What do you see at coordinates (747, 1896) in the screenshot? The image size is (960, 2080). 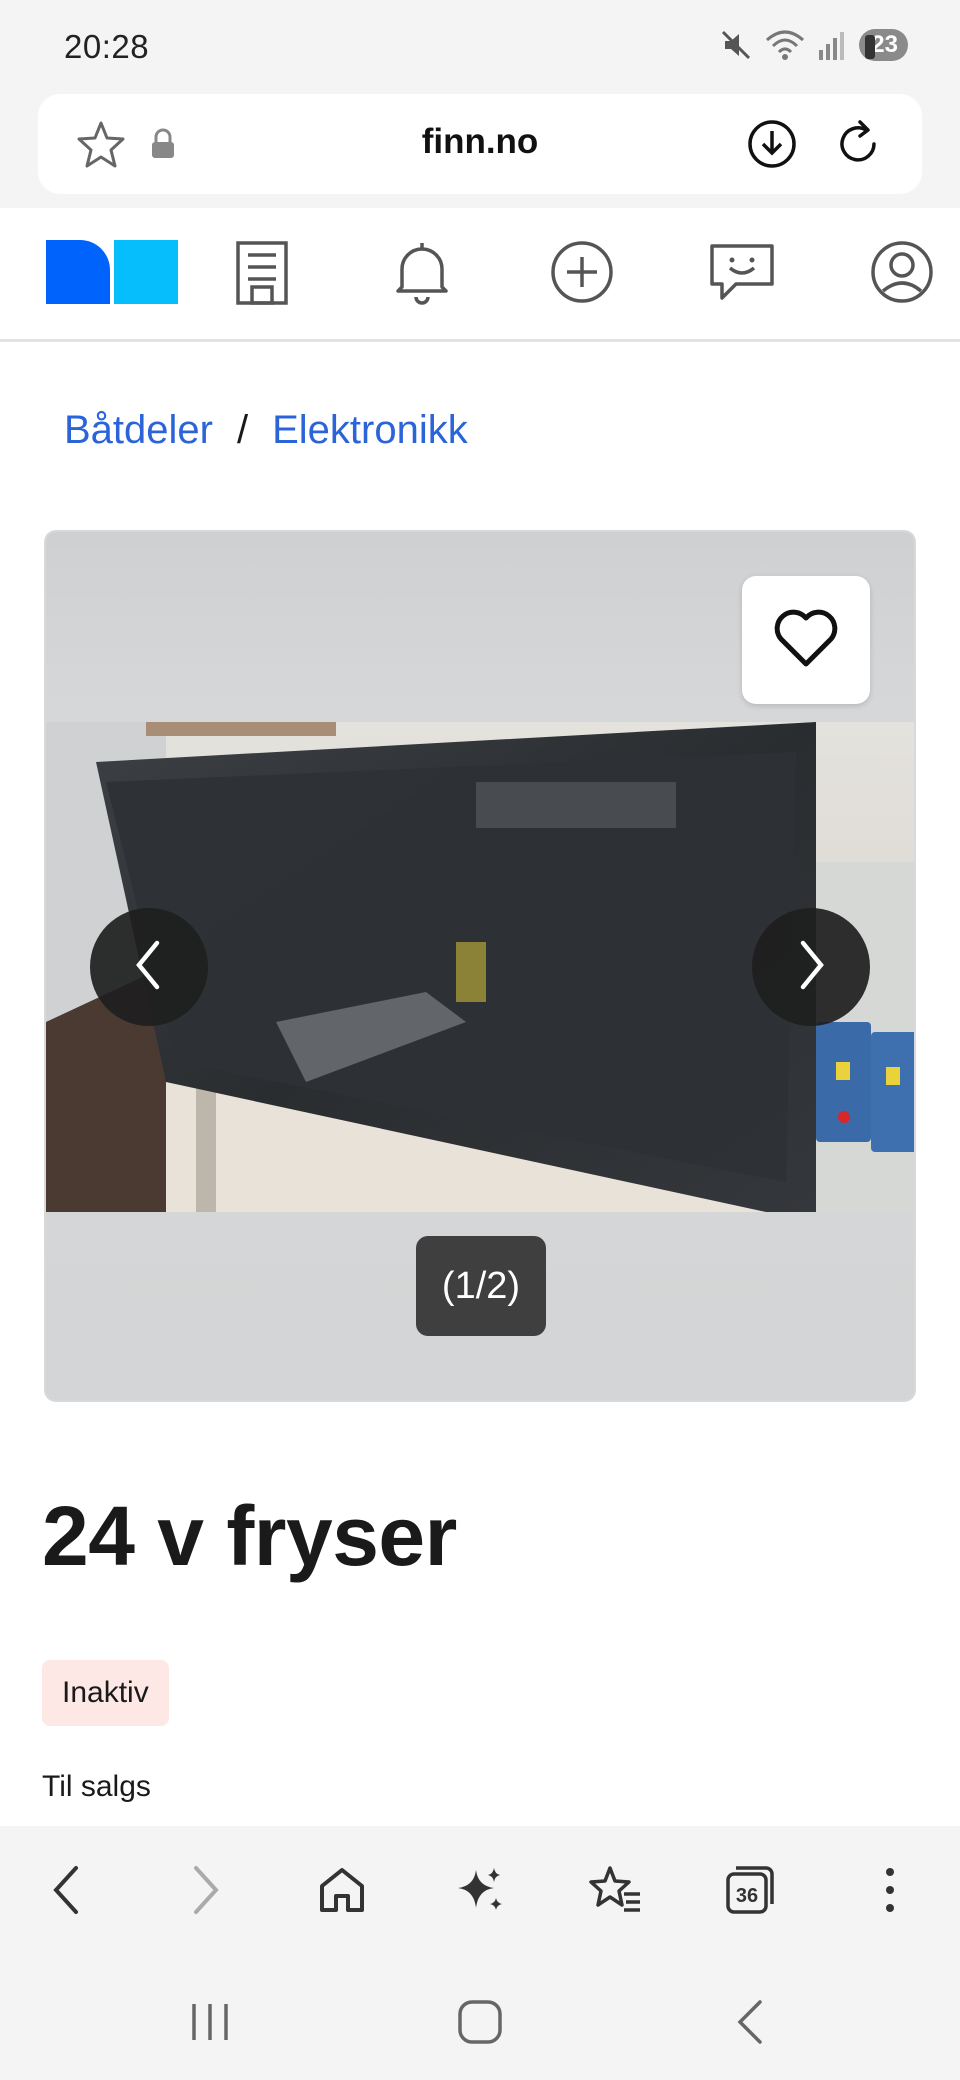 I see `svg-text: 36` at bounding box center [747, 1896].